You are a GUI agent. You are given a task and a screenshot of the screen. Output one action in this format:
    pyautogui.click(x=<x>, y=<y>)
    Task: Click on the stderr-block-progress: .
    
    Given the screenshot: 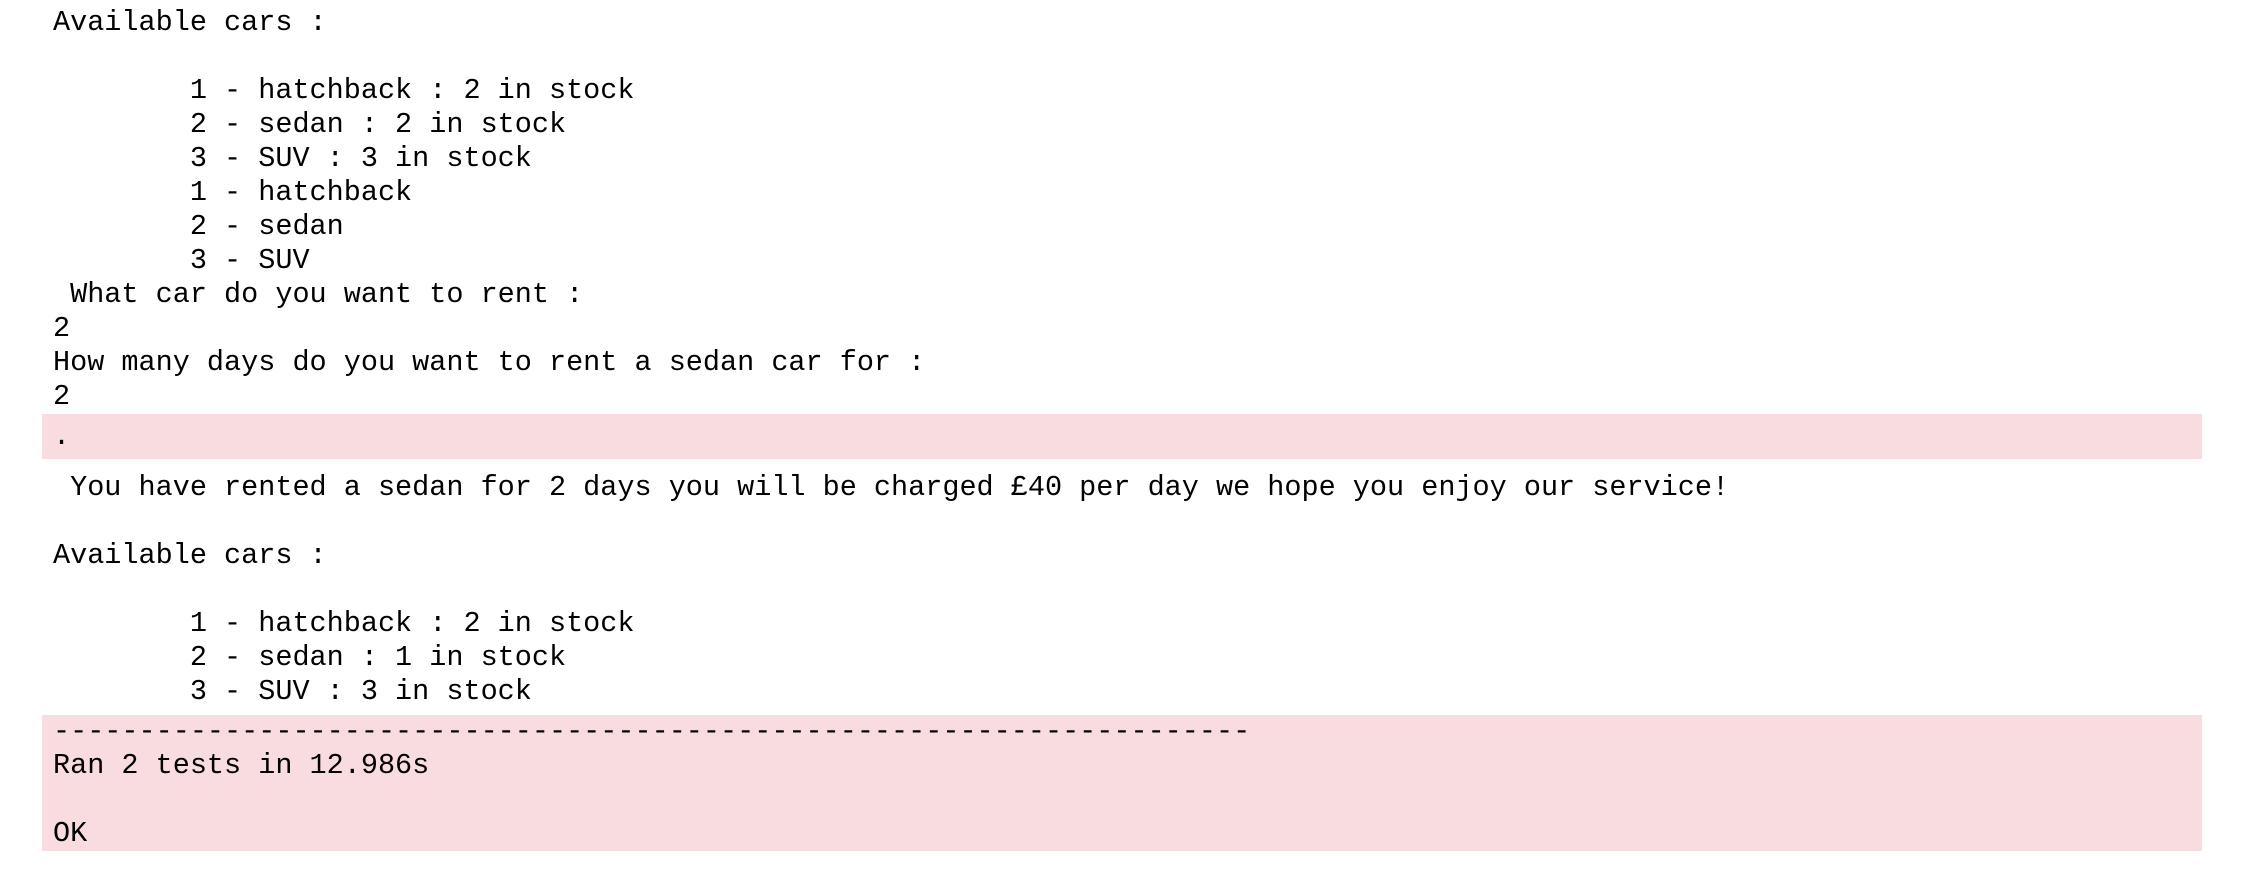 What is the action you would take?
    pyautogui.click(x=1122, y=436)
    